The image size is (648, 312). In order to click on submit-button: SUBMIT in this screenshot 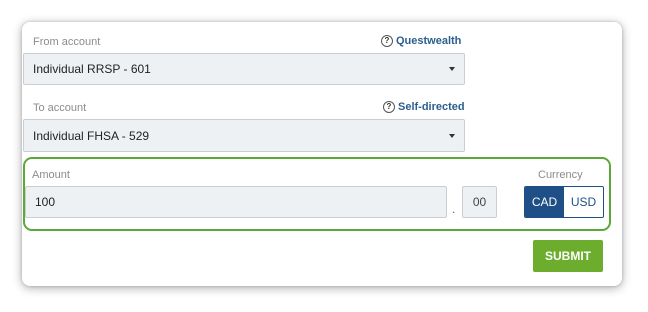, I will do `click(568, 256)`.